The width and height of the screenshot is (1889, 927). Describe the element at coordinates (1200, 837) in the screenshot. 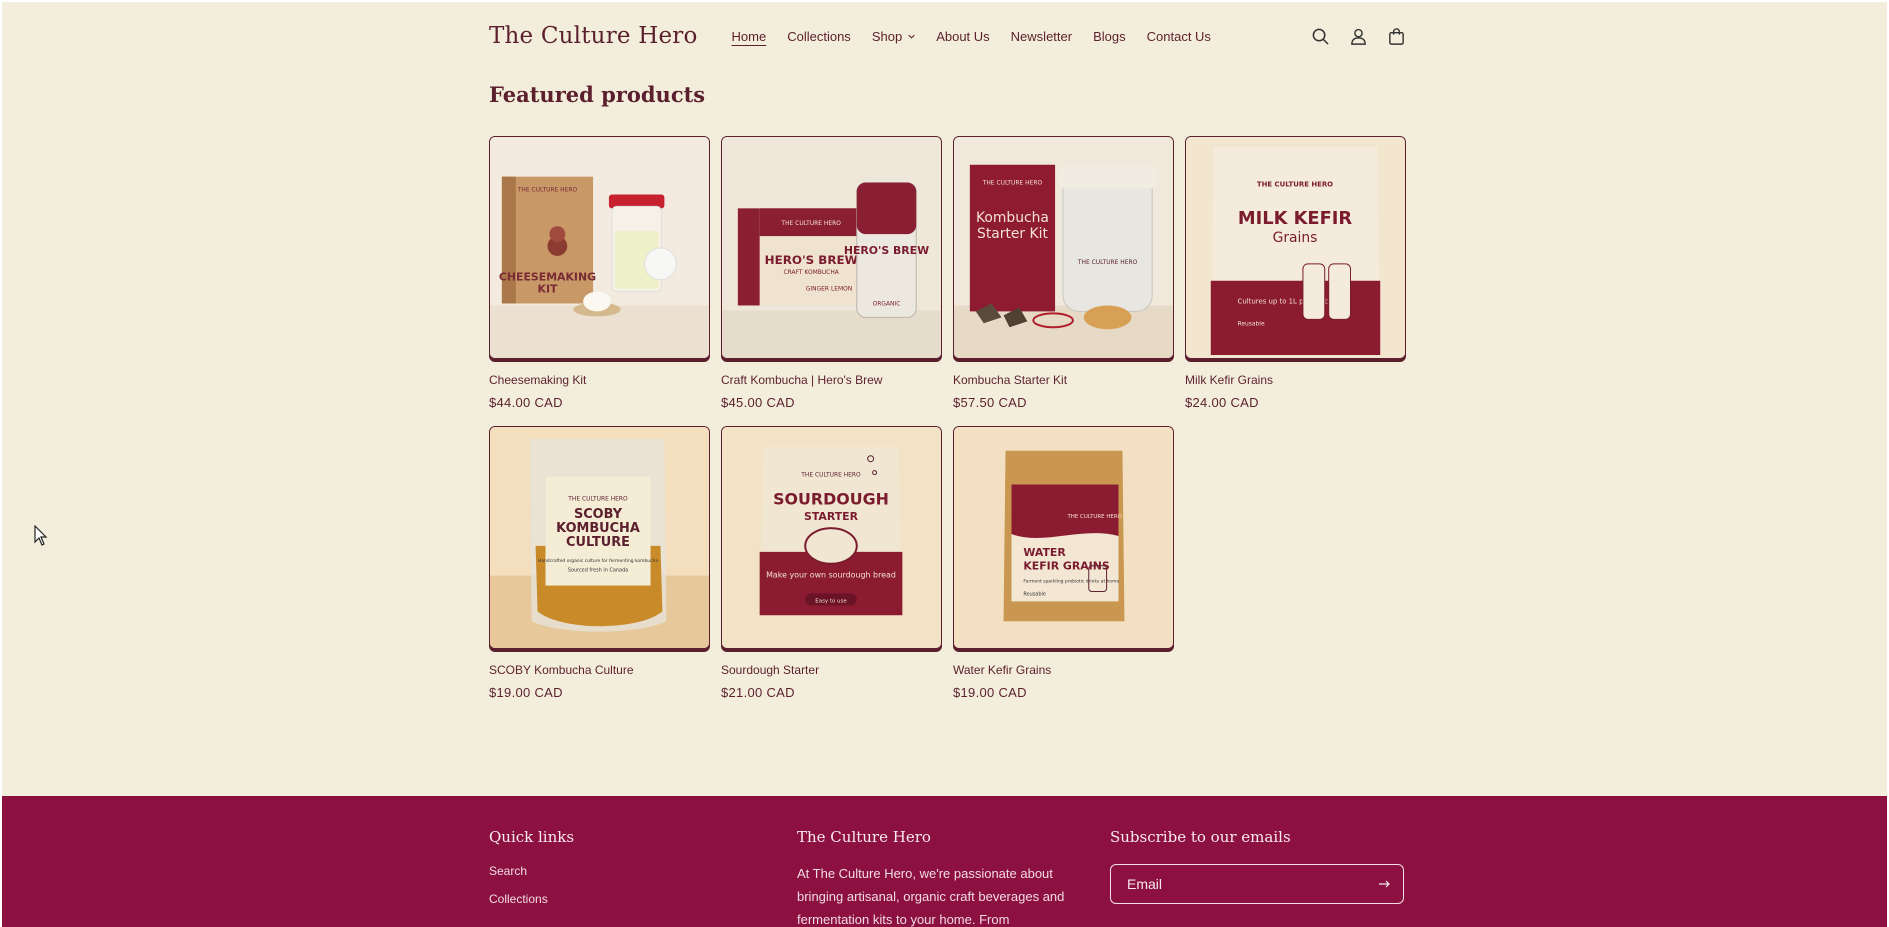

I see `subscribe-title: Subscribe to our emails` at that location.